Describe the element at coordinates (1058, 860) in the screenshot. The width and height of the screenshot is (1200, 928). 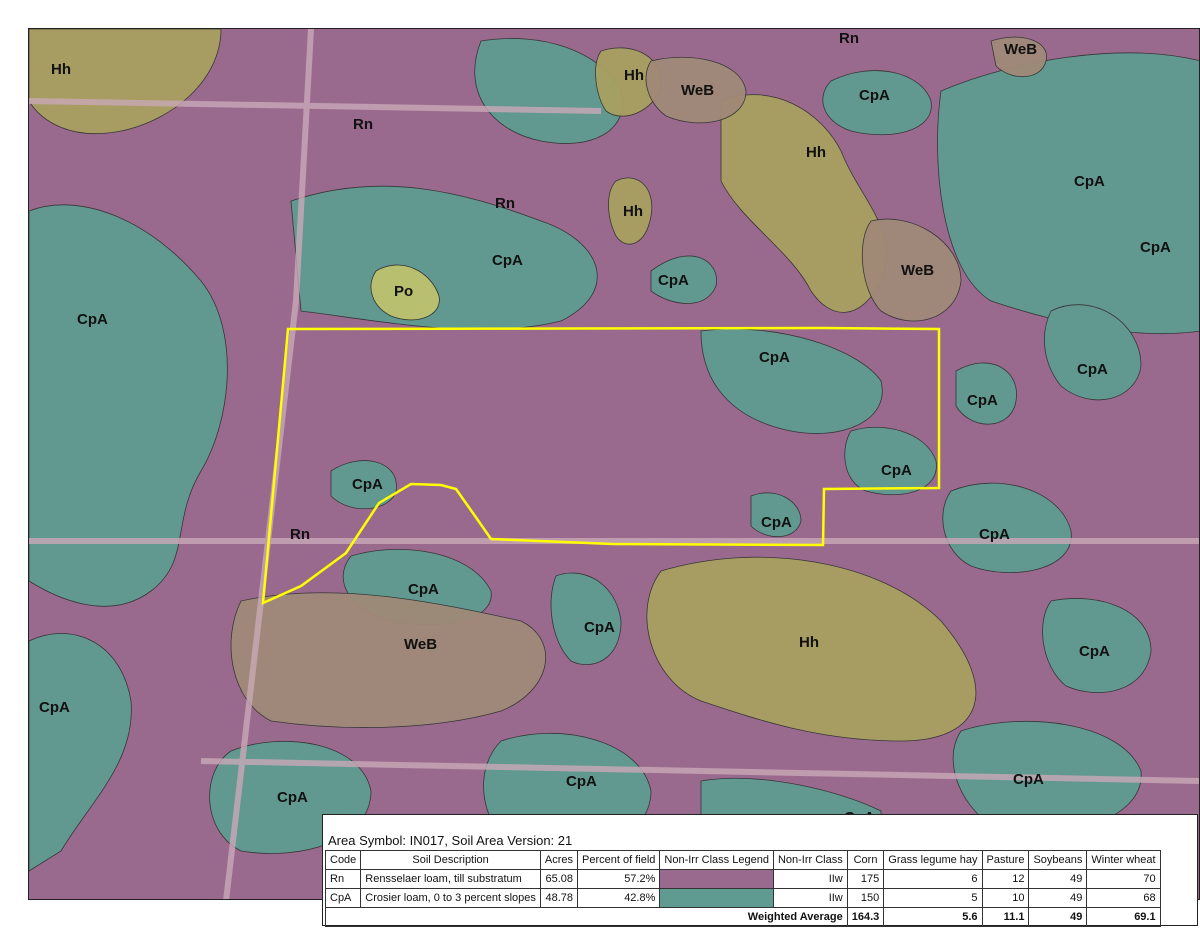
I see `col-soybeans: Soybeans` at that location.